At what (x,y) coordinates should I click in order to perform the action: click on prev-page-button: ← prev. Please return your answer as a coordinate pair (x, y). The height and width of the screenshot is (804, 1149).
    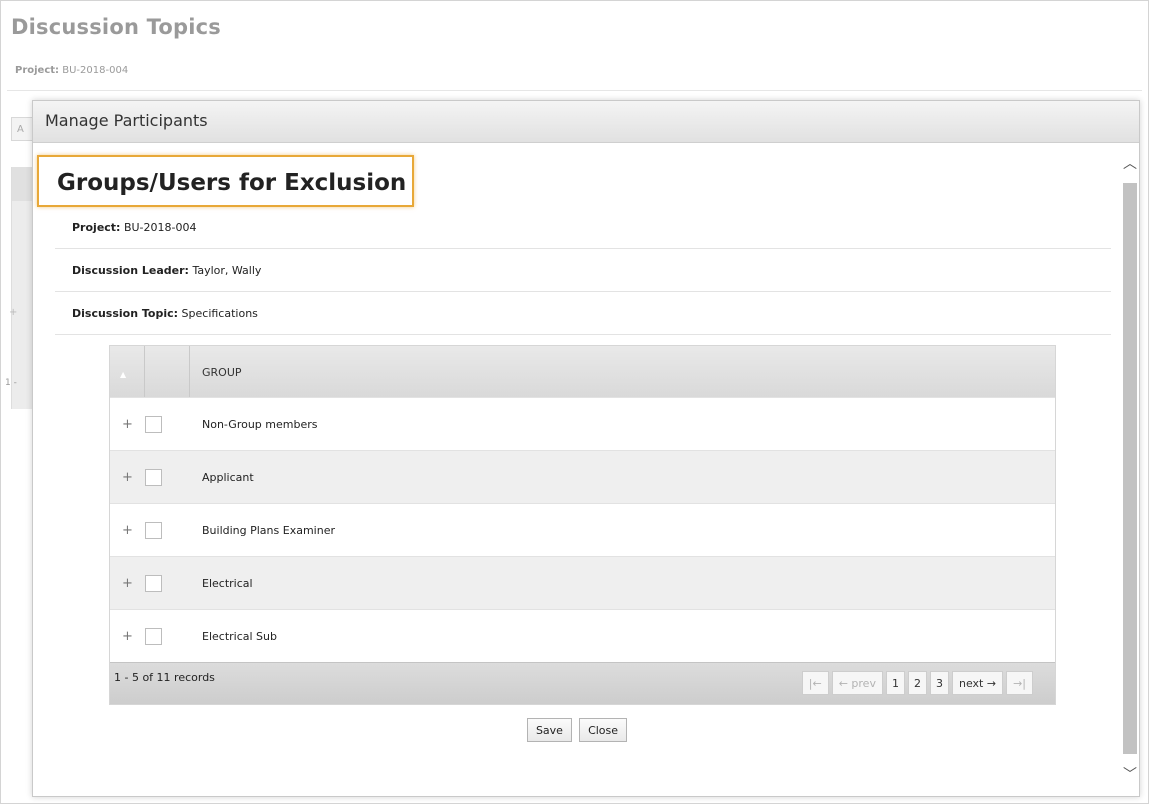
    Looking at the image, I should click on (857, 683).